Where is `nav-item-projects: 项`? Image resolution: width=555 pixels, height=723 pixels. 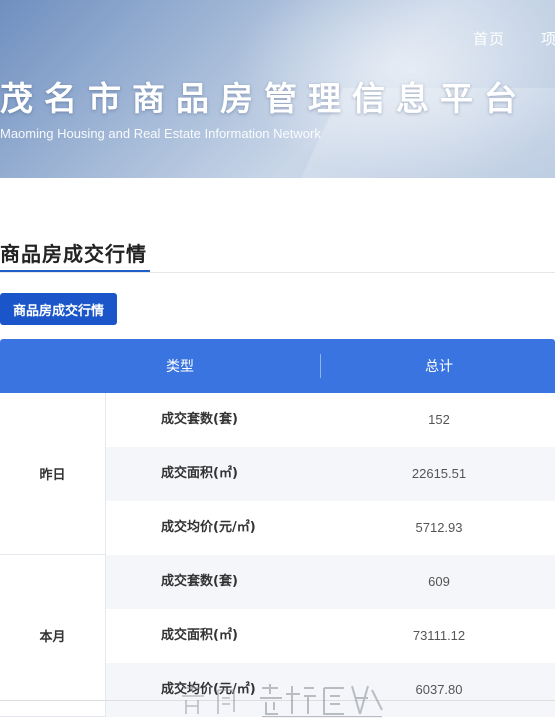
nav-item-projects: 项 is located at coordinates (548, 38).